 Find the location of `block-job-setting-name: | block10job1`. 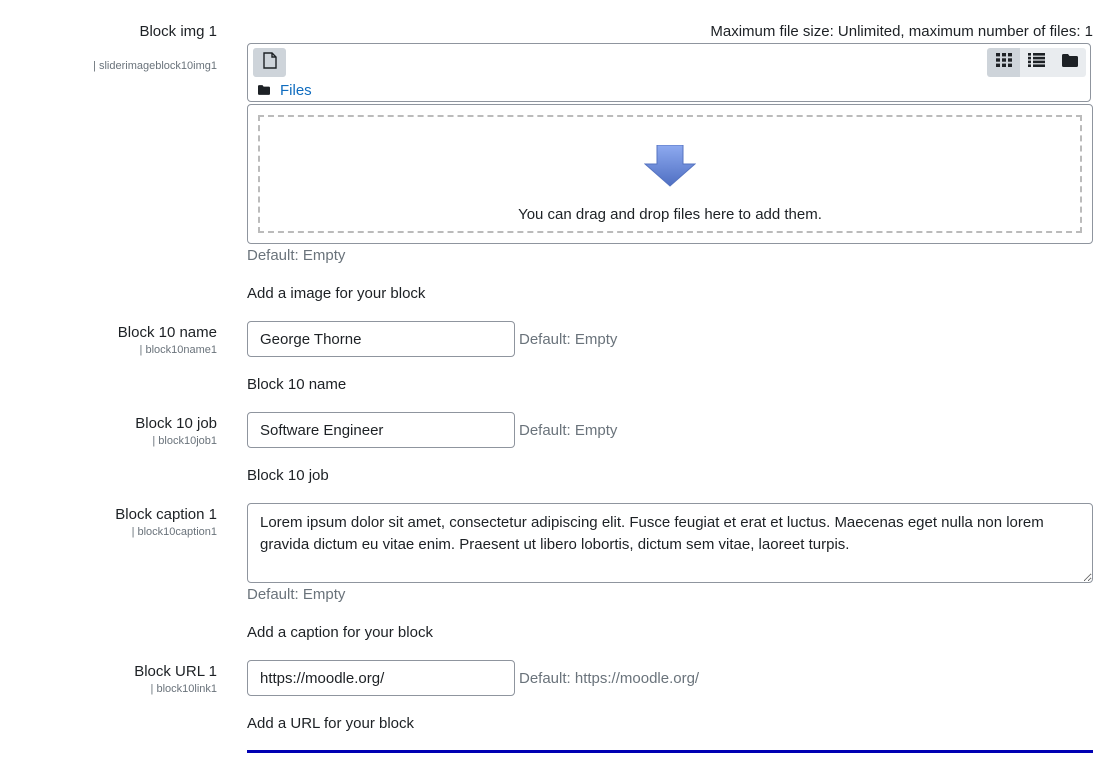

block-job-setting-name: | block10job1 is located at coordinates (184, 441).